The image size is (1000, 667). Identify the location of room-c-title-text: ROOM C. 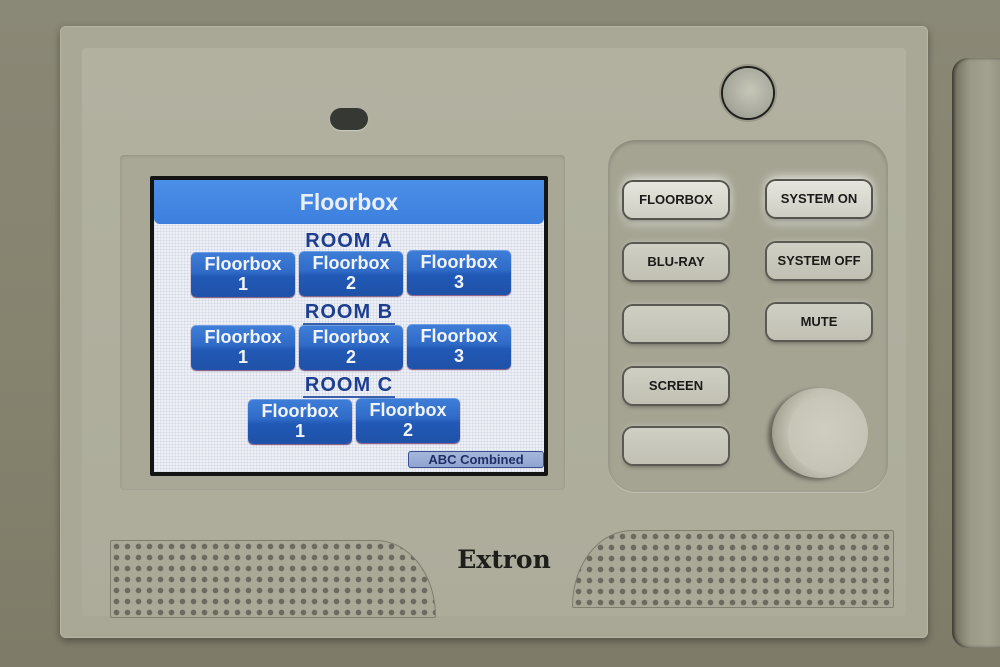
(349, 386).